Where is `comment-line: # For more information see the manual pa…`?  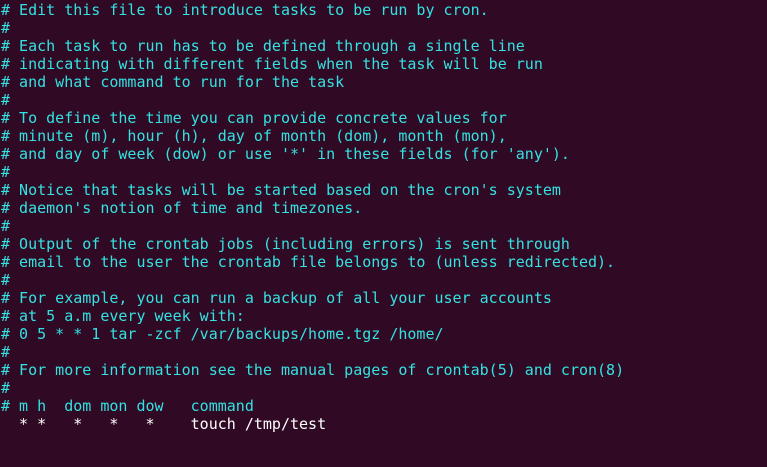 comment-line: # For more information see the manual pa… is located at coordinates (313, 370).